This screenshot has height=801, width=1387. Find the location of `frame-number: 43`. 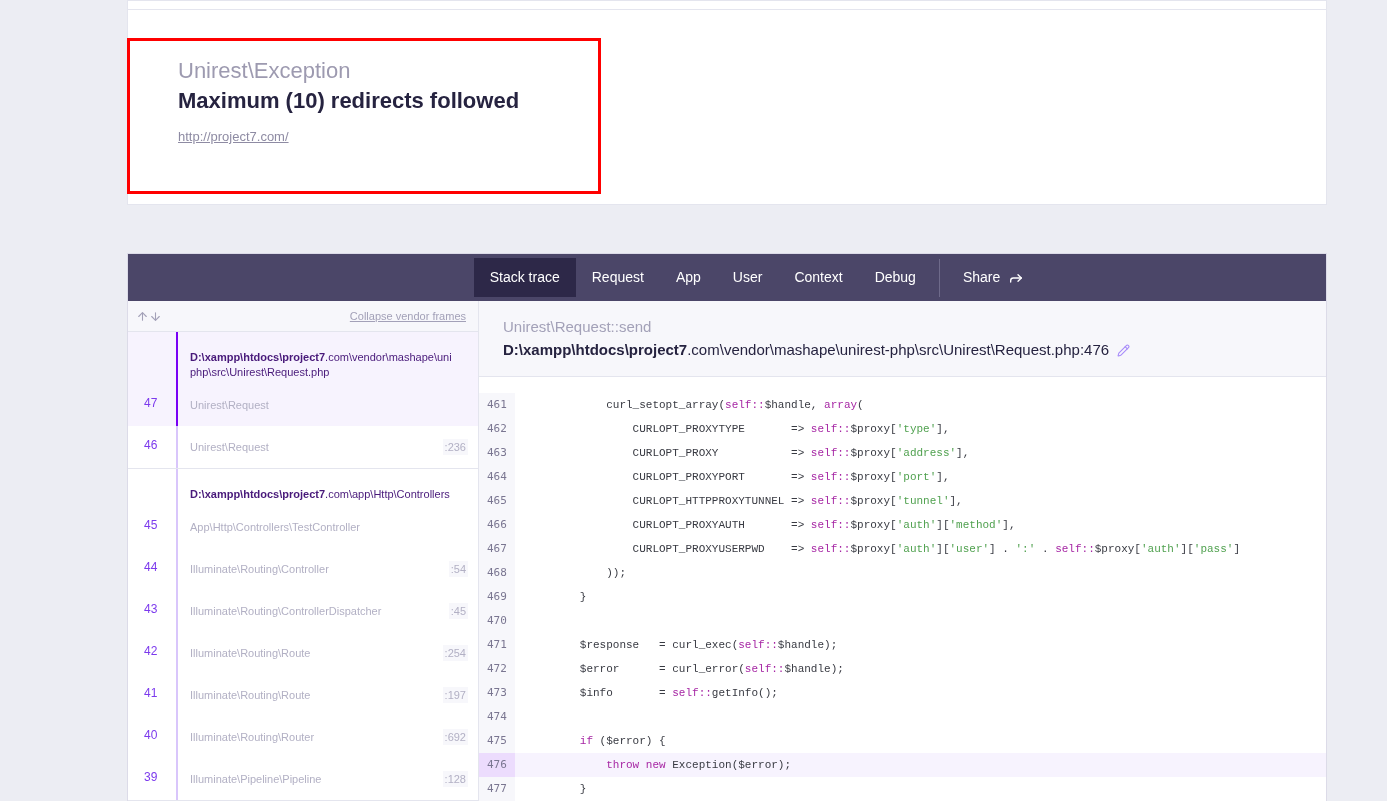

frame-number: 43 is located at coordinates (151, 609).